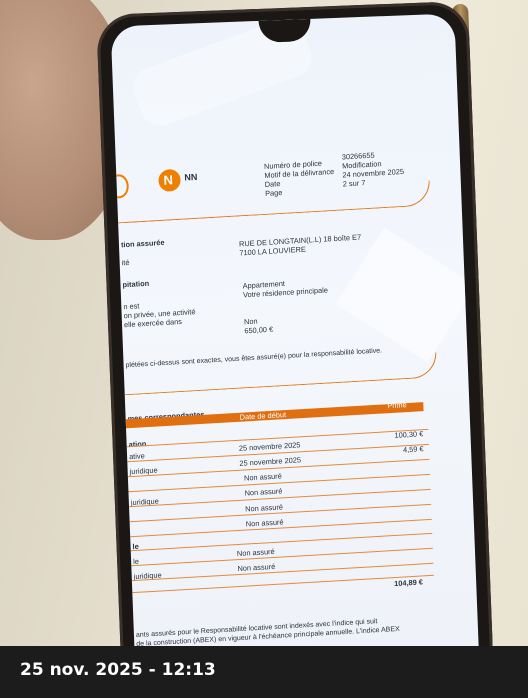  I want to click on situation-label: ité, so click(125, 262).